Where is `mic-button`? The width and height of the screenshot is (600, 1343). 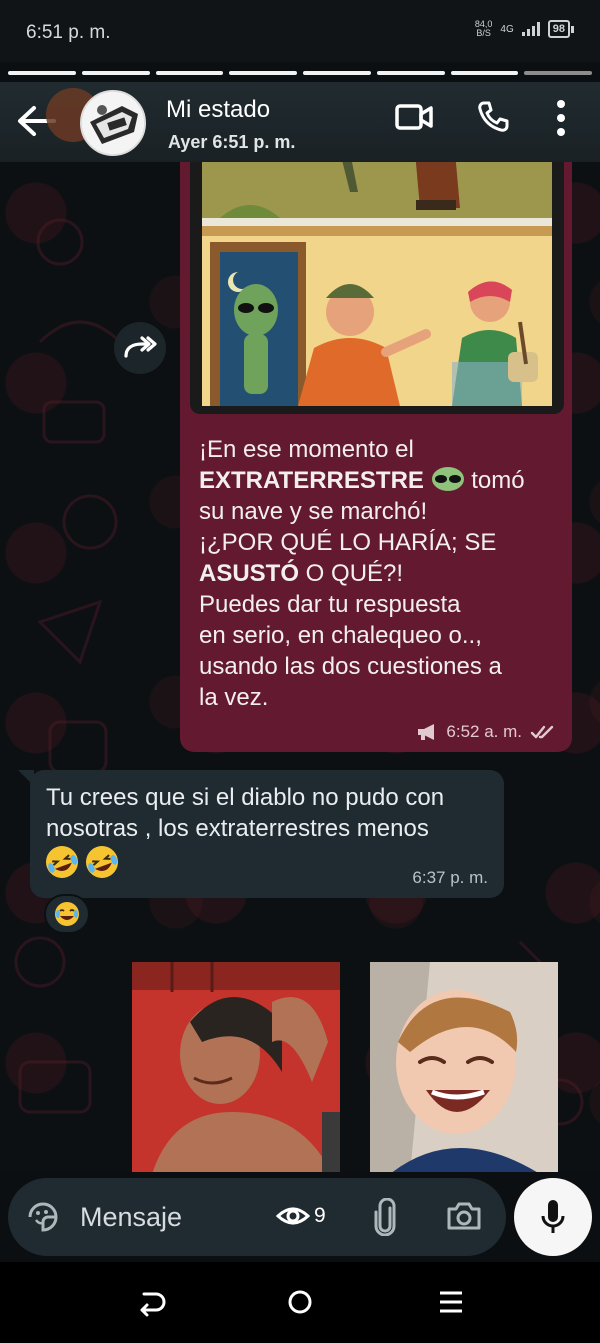 mic-button is located at coordinates (553, 1217).